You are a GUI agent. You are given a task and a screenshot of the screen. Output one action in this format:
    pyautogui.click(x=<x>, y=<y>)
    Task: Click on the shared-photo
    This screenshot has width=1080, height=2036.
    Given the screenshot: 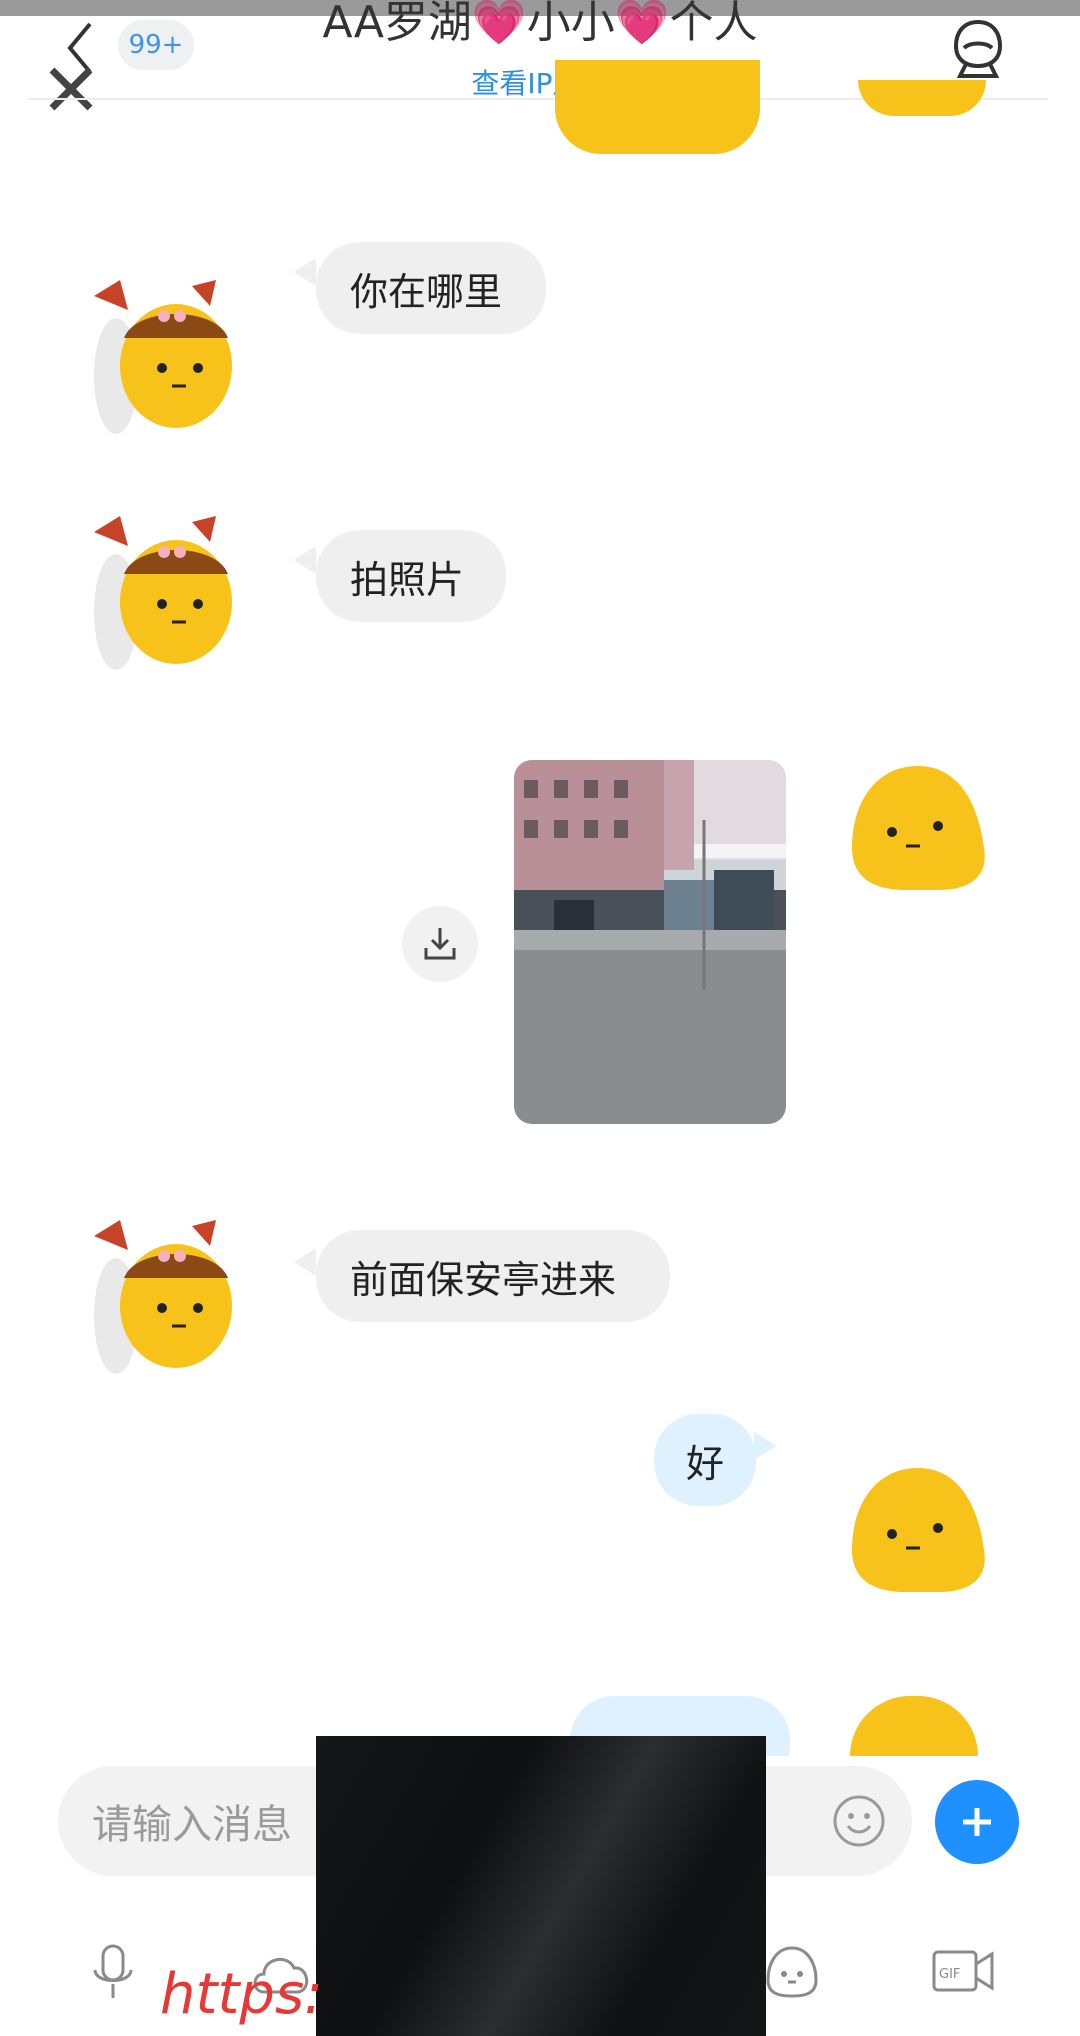 What is the action you would take?
    pyautogui.click(x=650, y=942)
    